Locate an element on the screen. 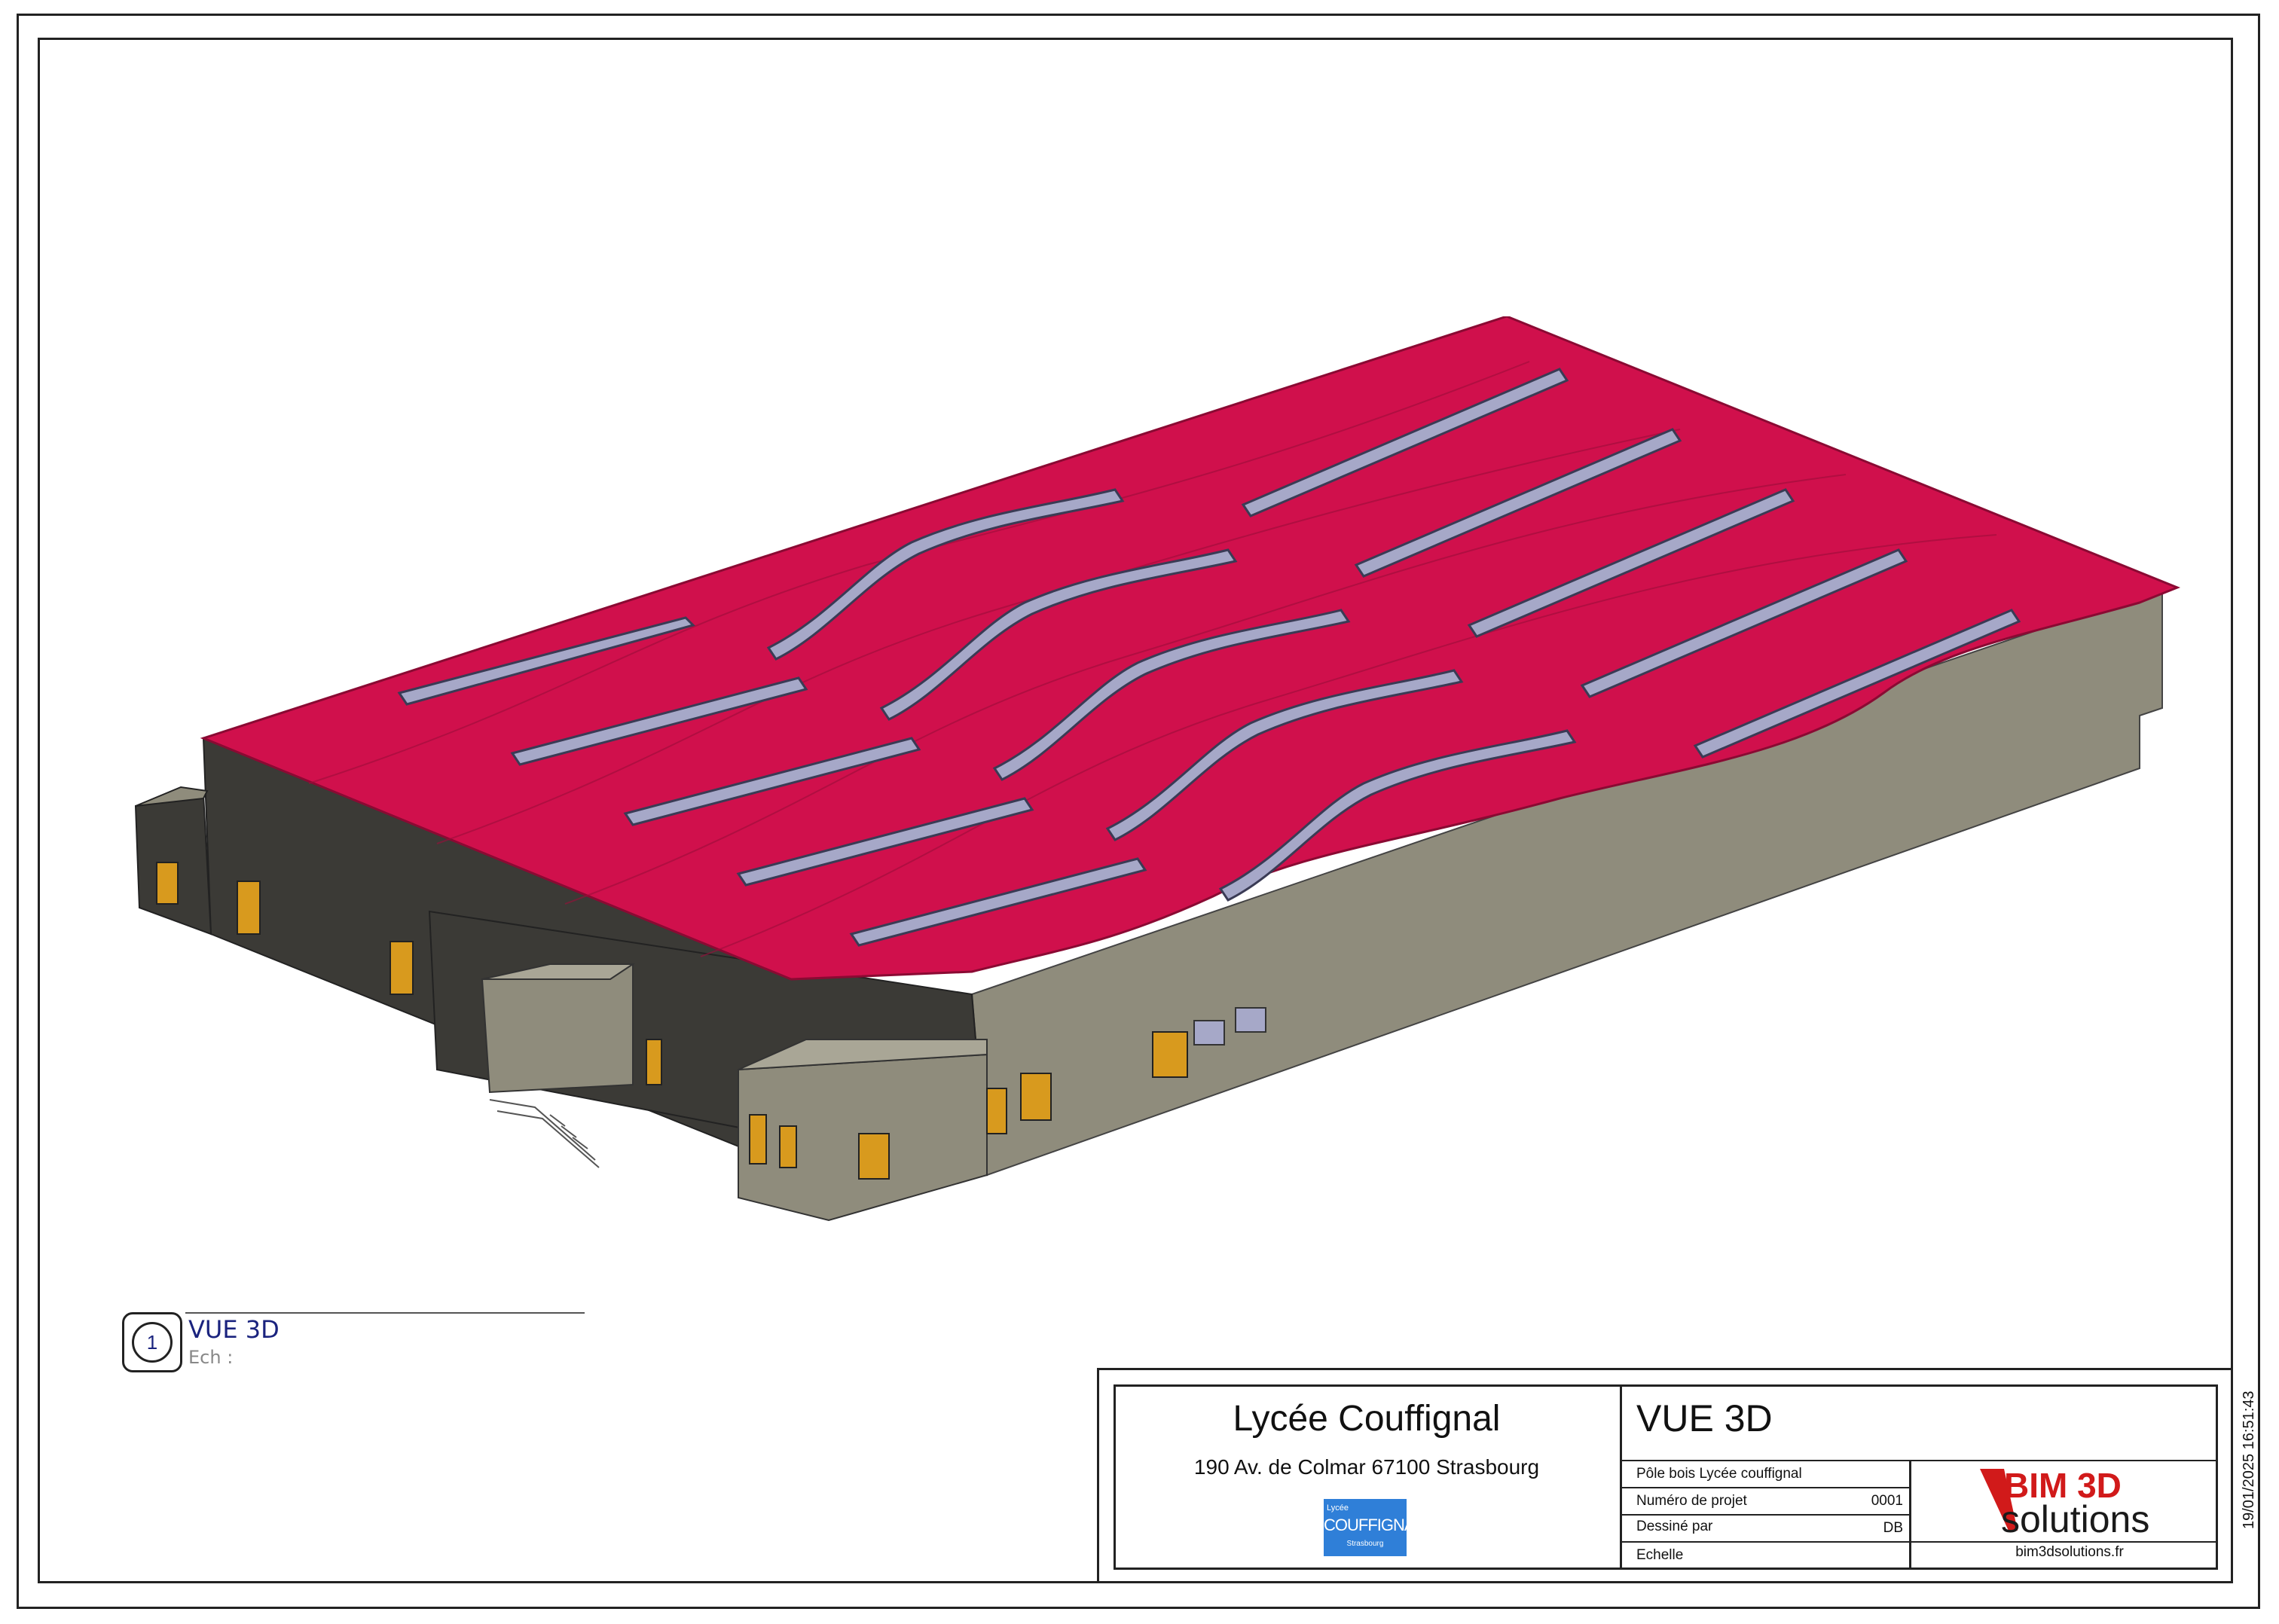  row-value: DB is located at coordinates (1893, 1528).